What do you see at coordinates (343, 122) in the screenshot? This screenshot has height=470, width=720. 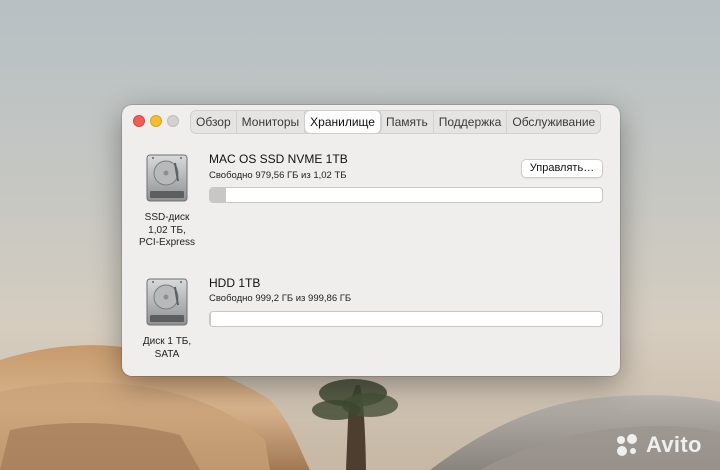 I see `tab-storage: Хранилище` at bounding box center [343, 122].